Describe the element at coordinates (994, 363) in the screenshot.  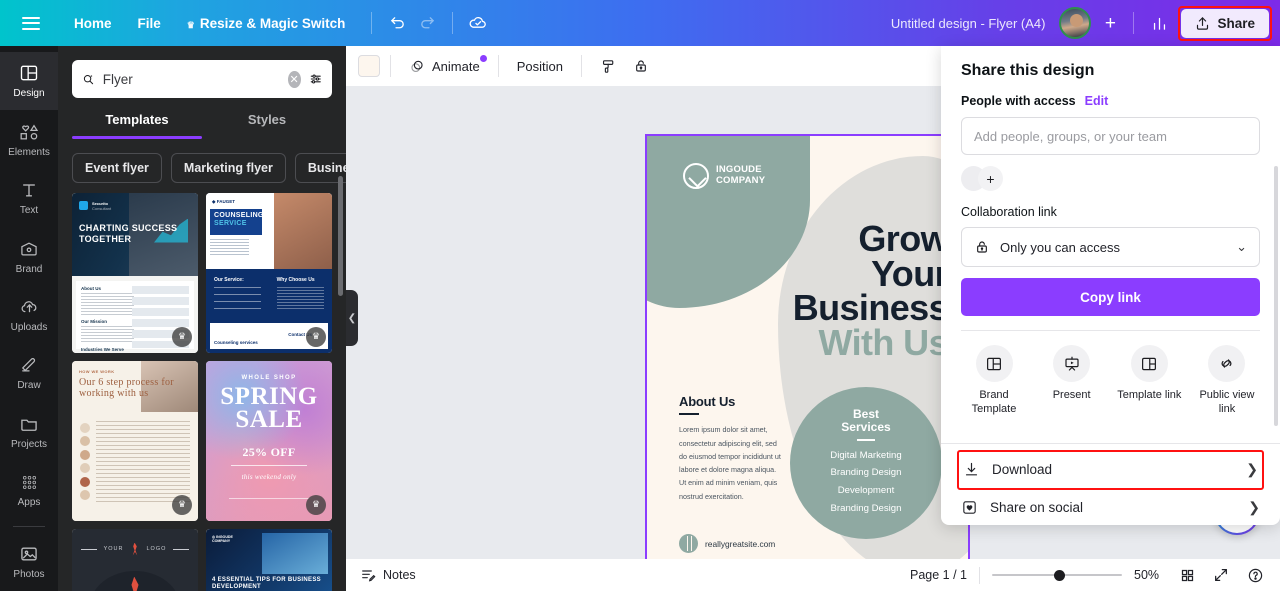
I see `brand-template-icon` at that location.